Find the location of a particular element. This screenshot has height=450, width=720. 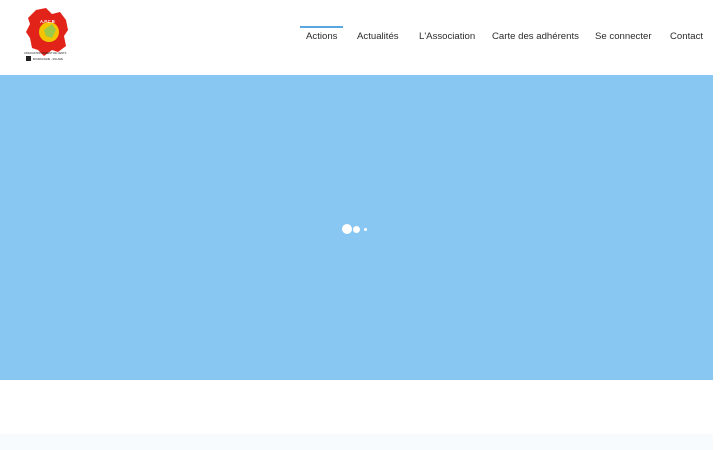

content-section-start is located at coordinates (356, 442).